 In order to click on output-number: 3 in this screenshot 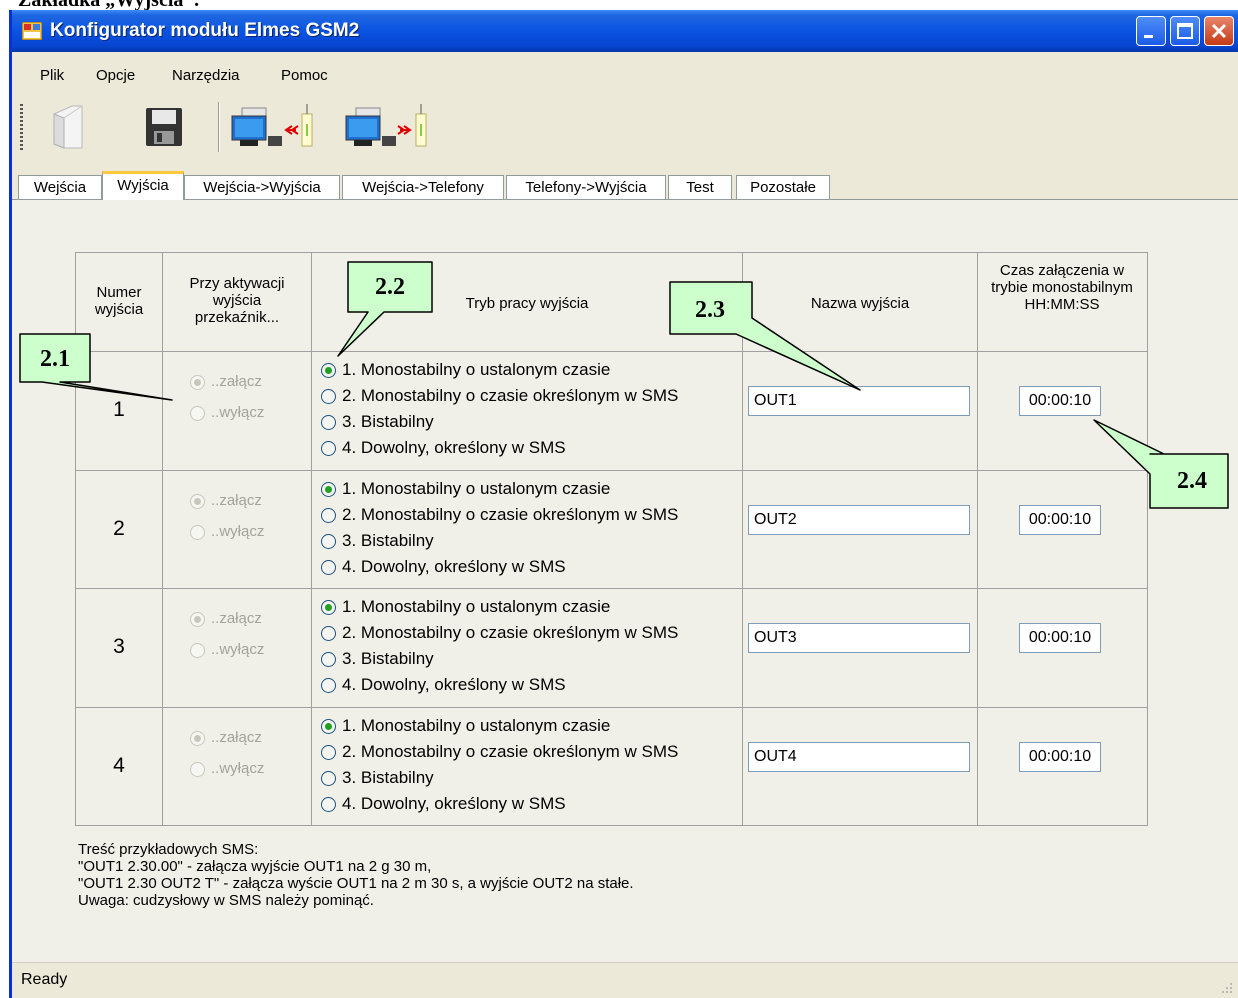, I will do `click(119, 646)`.